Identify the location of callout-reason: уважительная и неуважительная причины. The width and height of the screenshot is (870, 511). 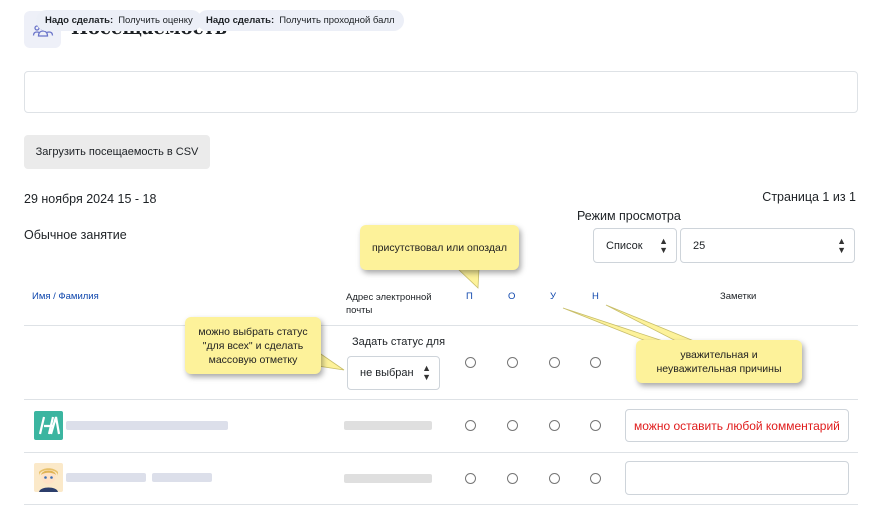
(719, 361).